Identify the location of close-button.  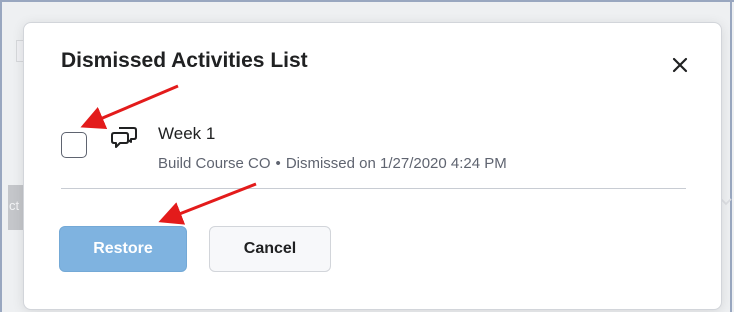
(680, 65).